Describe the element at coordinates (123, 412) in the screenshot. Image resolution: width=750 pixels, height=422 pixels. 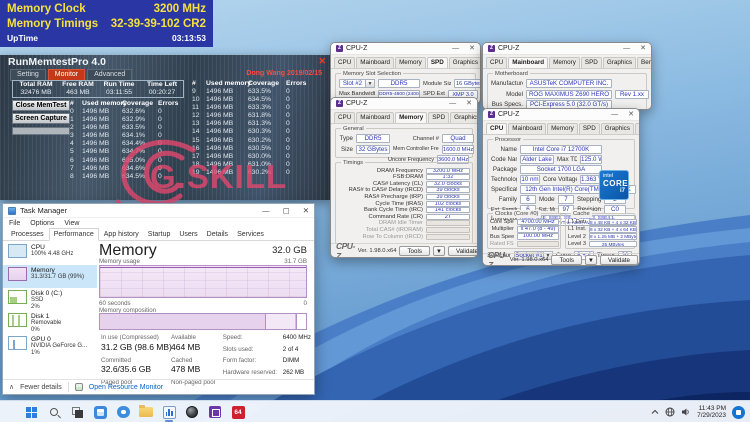
I see `chat-button` at that location.